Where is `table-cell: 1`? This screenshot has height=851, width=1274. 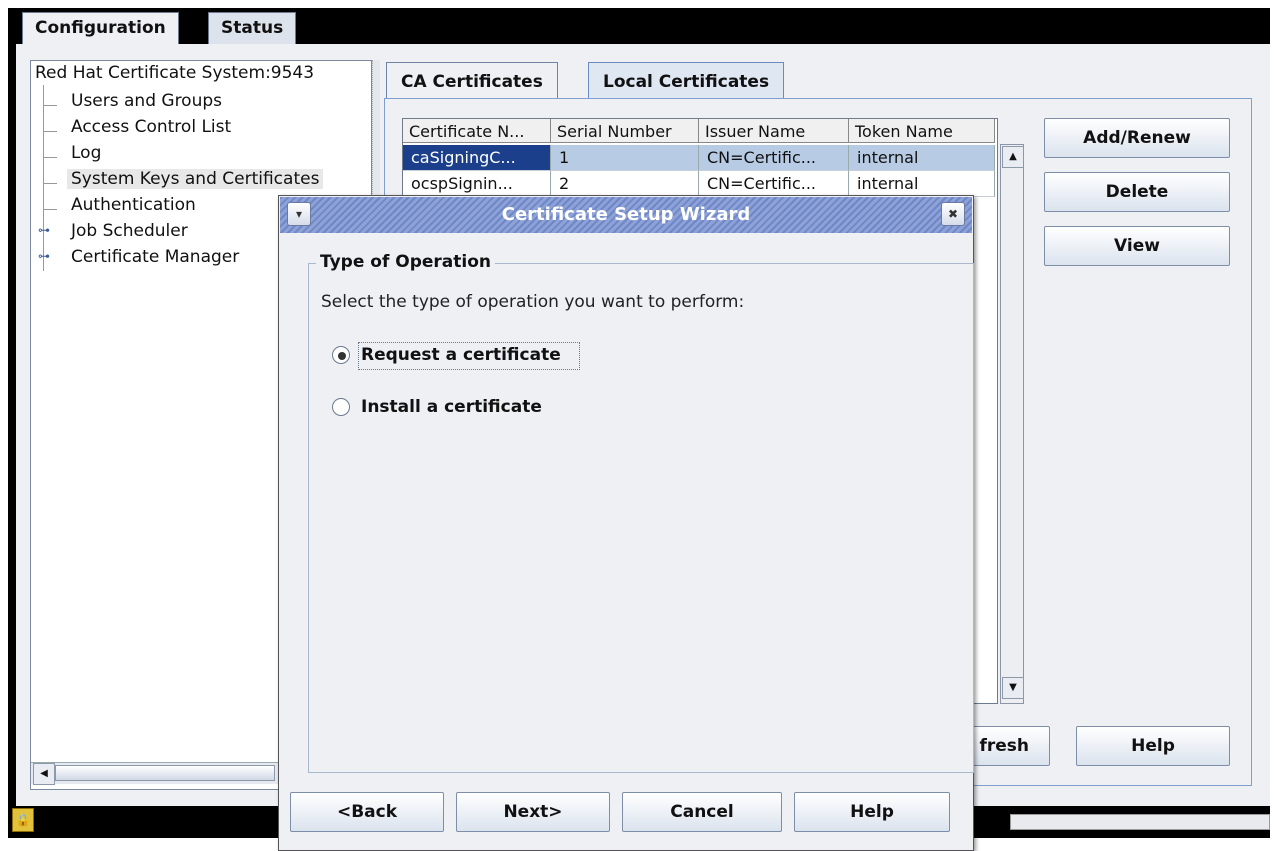
table-cell: 1 is located at coordinates (625, 158).